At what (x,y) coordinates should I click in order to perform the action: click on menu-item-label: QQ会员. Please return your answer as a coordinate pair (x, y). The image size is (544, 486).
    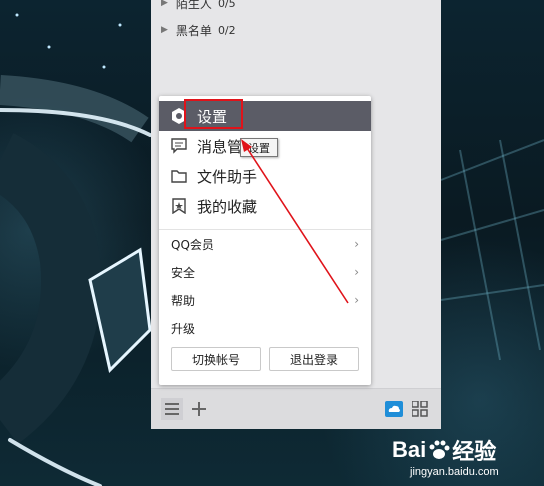
    Looking at the image, I should click on (192, 244).